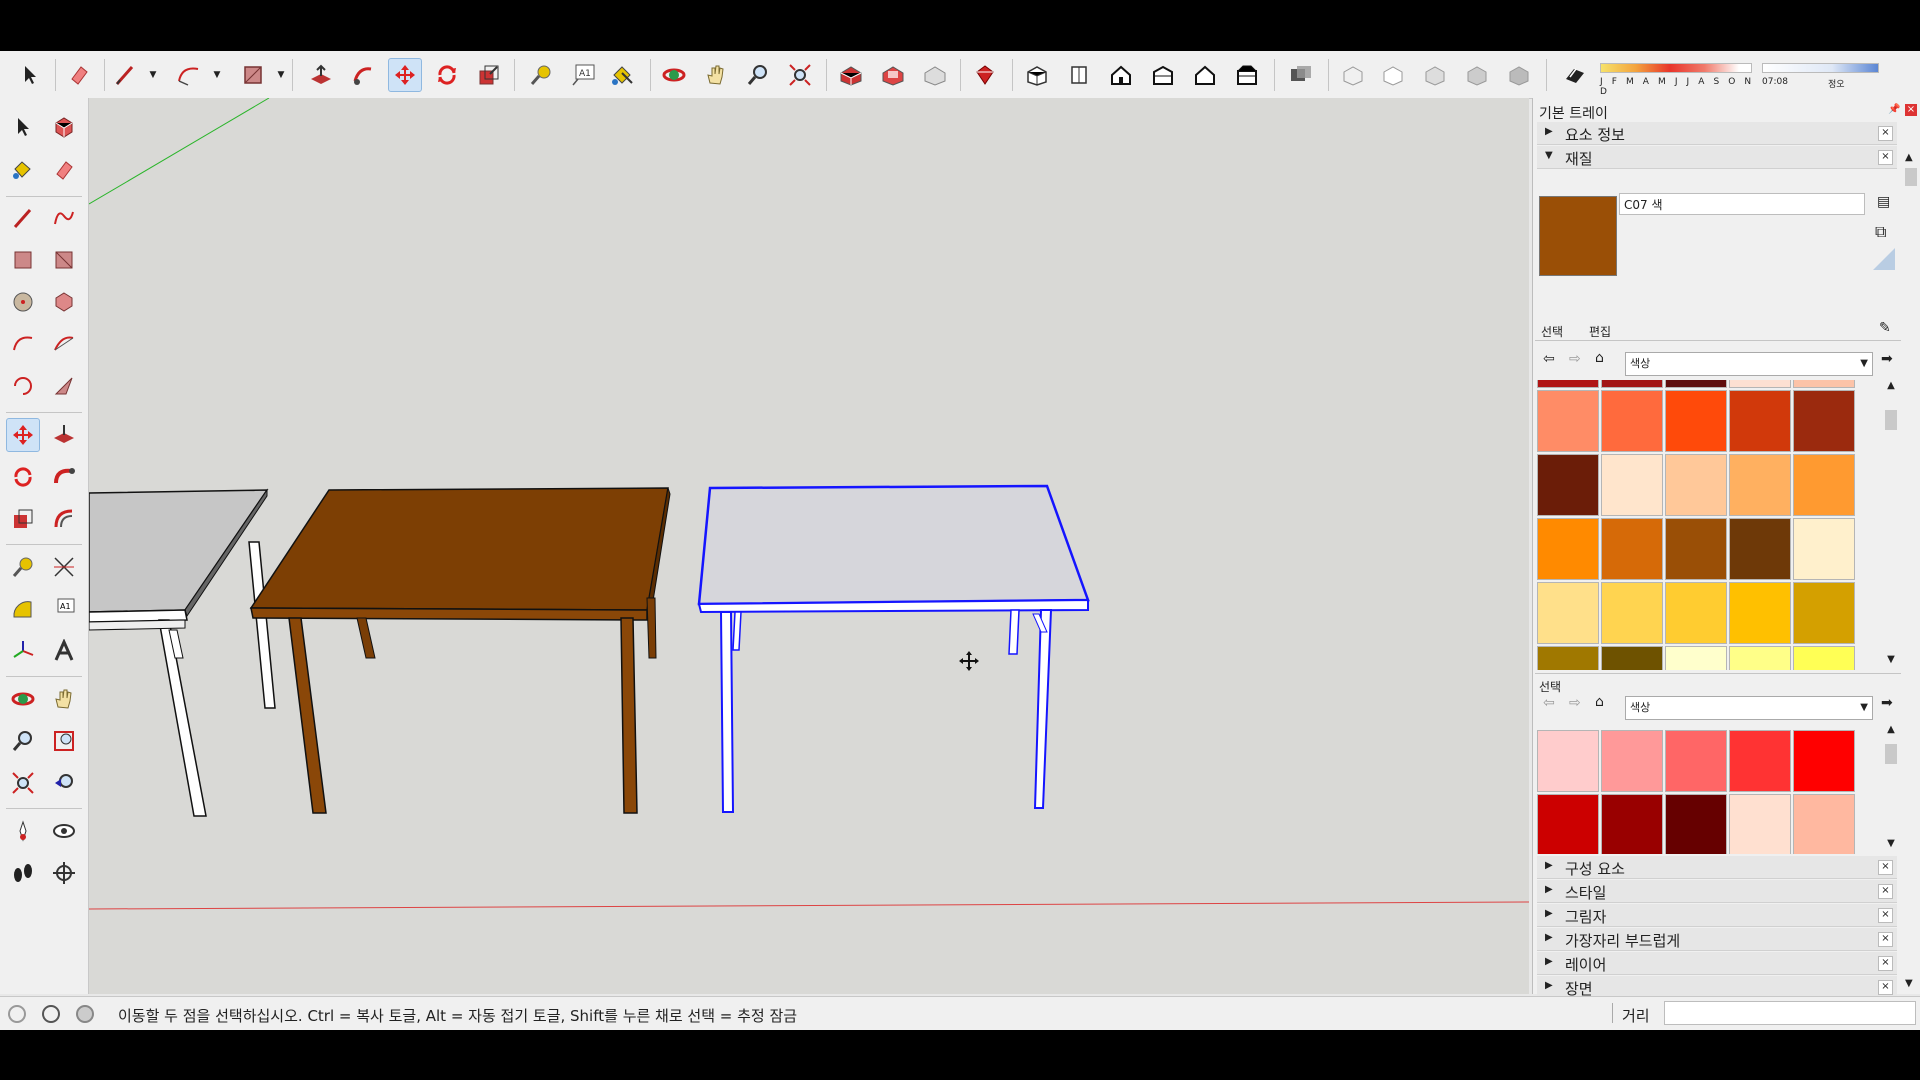 The height and width of the screenshot is (1080, 1920). I want to click on zoom-icon, so click(758, 75).